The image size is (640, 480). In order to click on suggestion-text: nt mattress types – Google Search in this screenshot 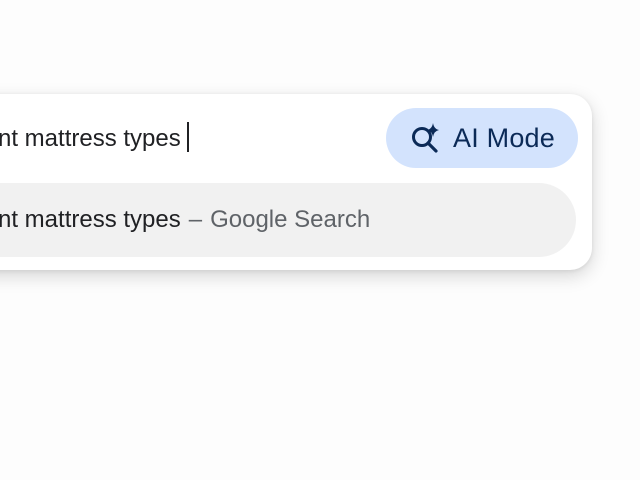, I will do `click(185, 220)`.